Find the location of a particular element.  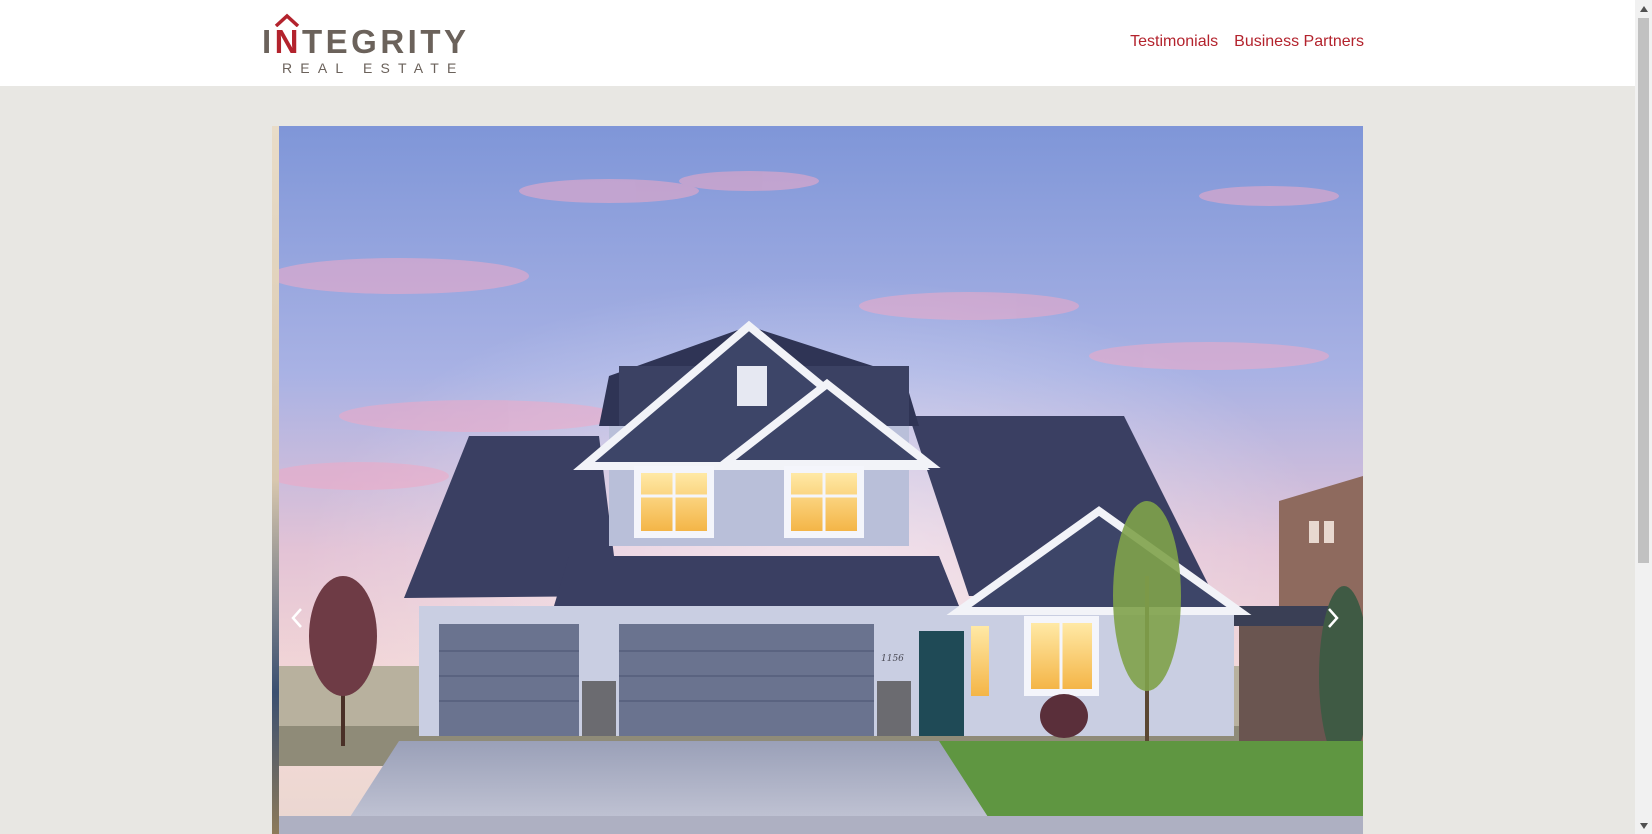

scrollbar-thumb is located at coordinates (1643, 290).